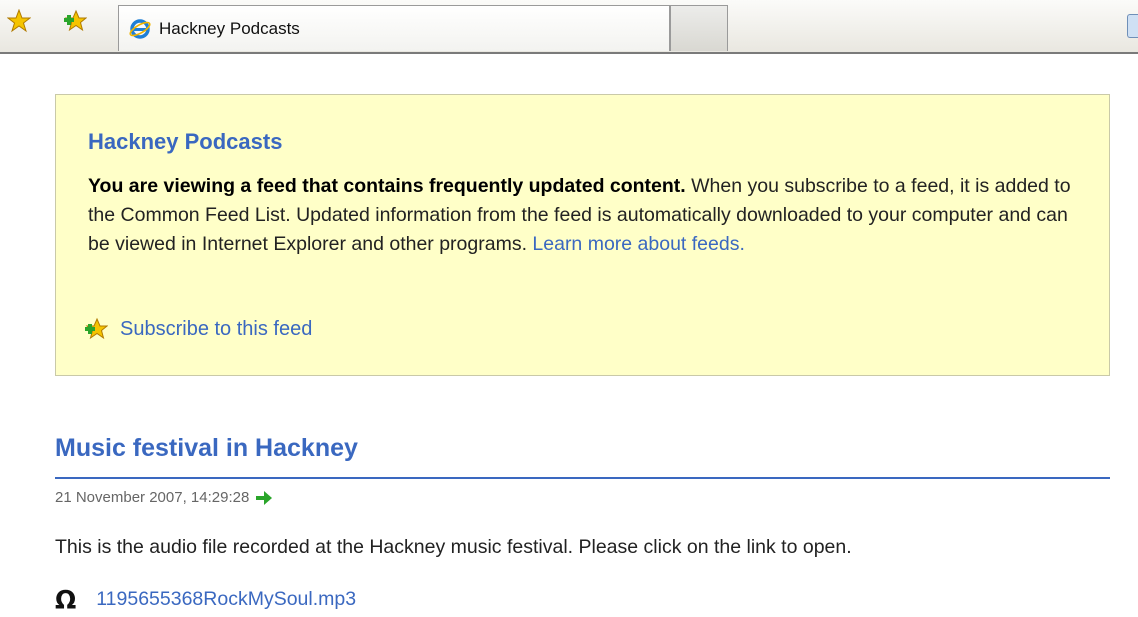  What do you see at coordinates (216, 328) in the screenshot?
I see `subscribe-label: Subscribe to this feed` at bounding box center [216, 328].